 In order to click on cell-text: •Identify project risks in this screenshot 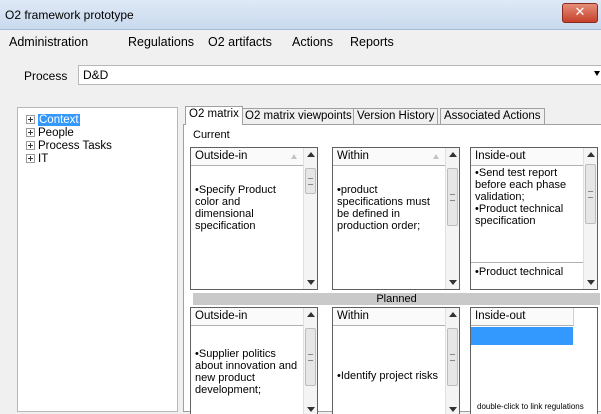, I will do `click(389, 370)`.